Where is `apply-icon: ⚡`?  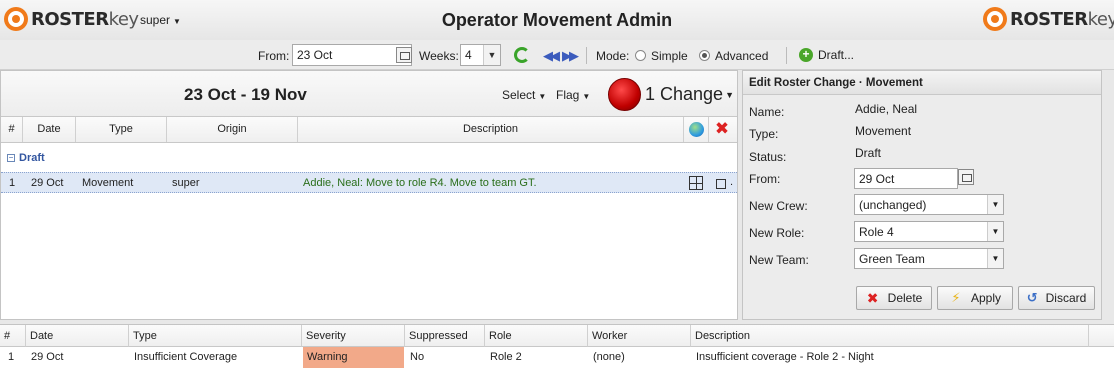
apply-icon: ⚡ is located at coordinates (956, 297).